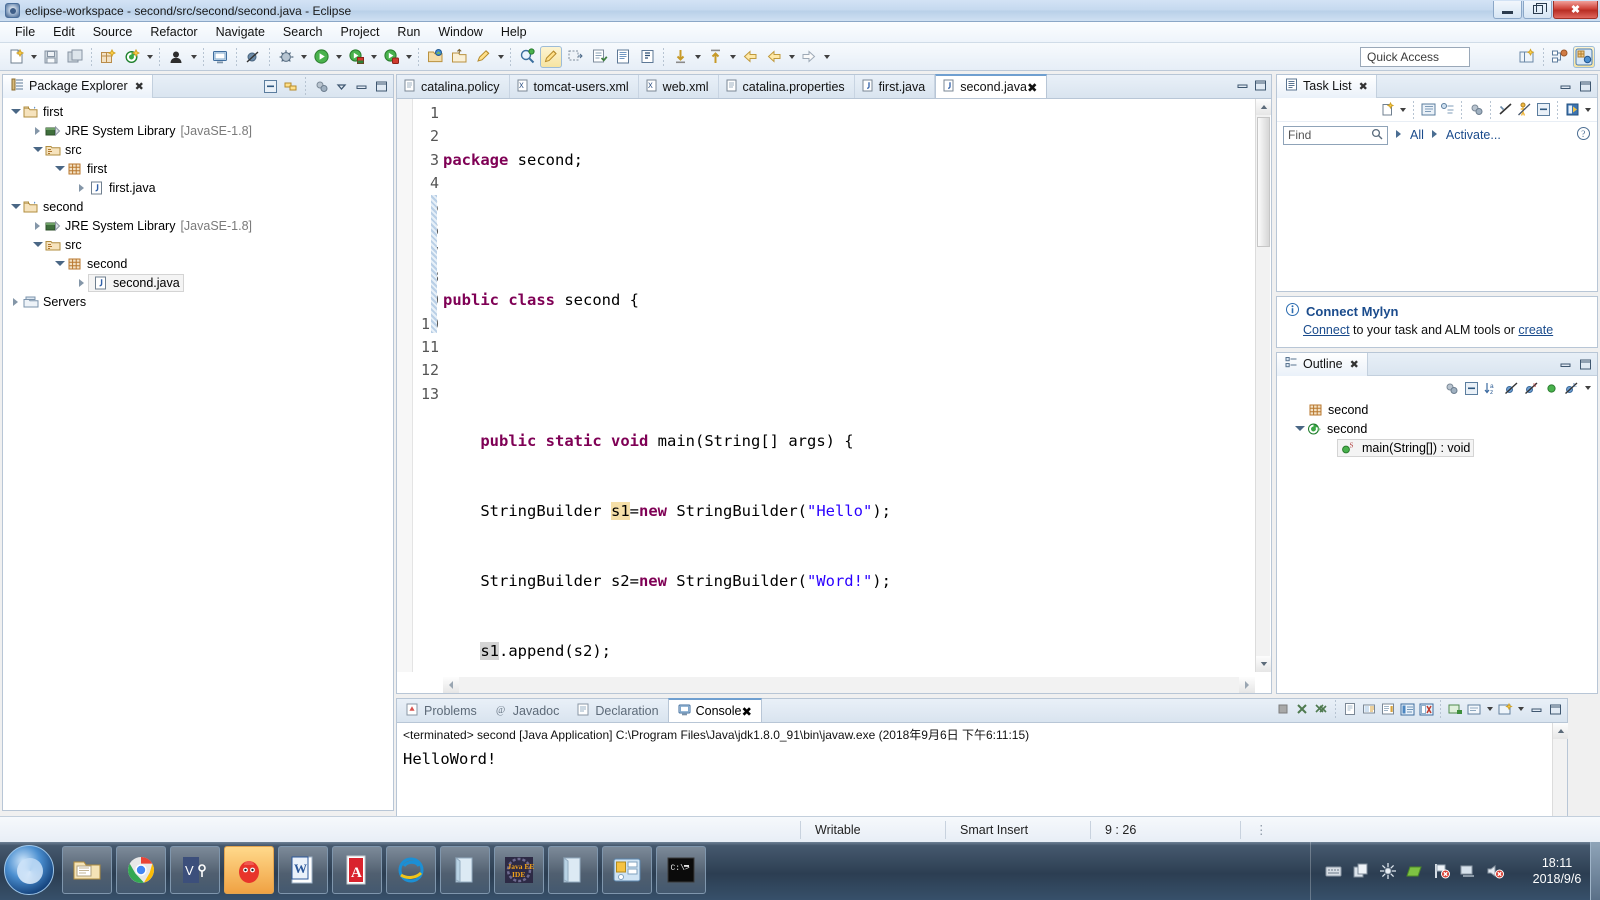 The image size is (1600, 900). I want to click on scroll-up-icon, so click(1263, 107).